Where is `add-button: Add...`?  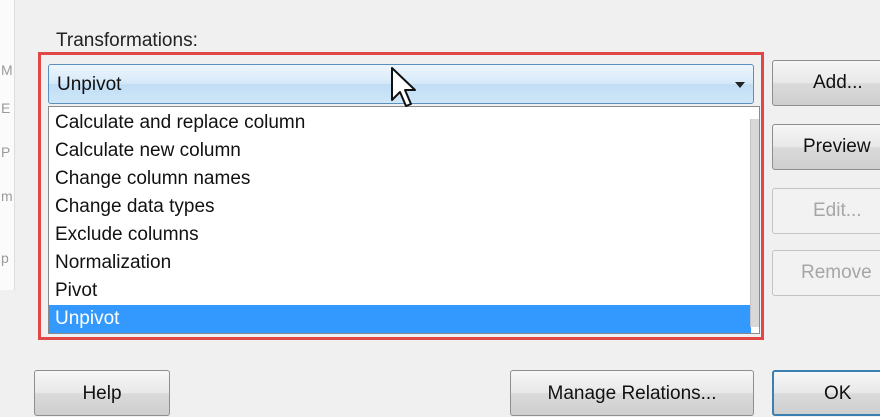 add-button: Add... is located at coordinates (826, 83).